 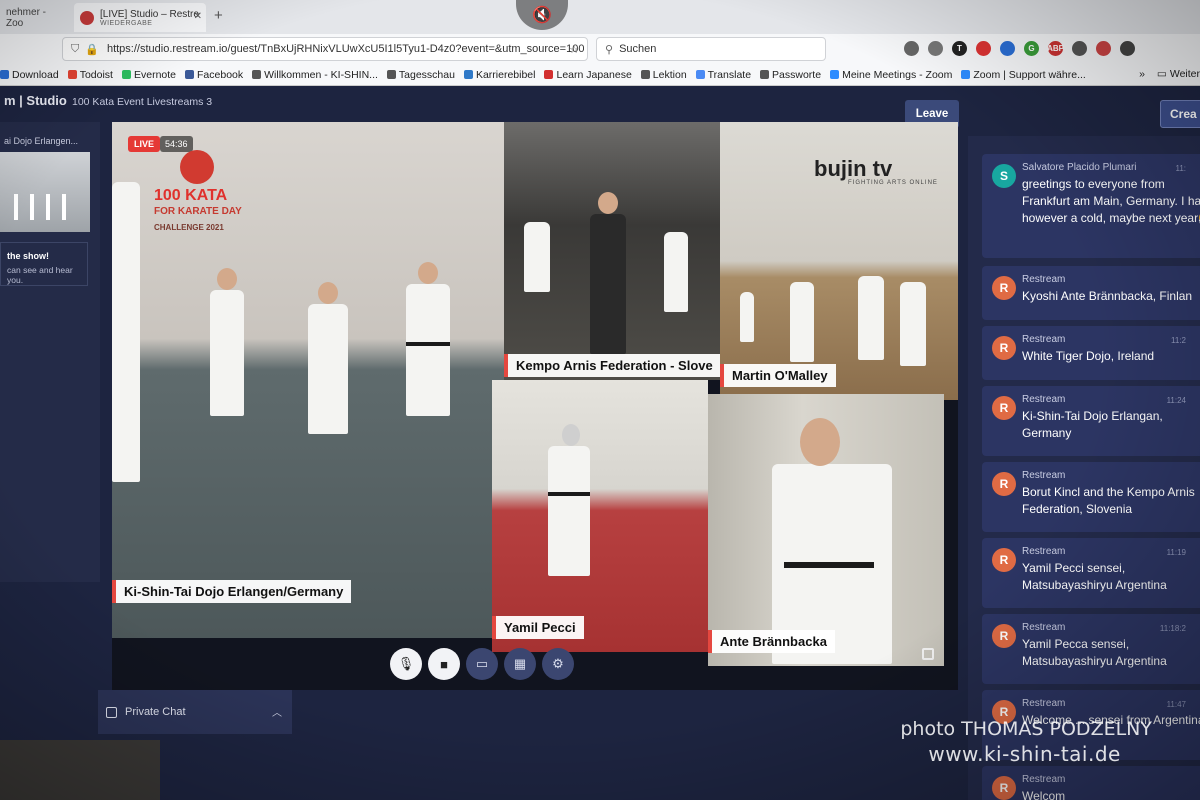 What do you see at coordinates (1180, 114) in the screenshot?
I see `create-button: Crea` at bounding box center [1180, 114].